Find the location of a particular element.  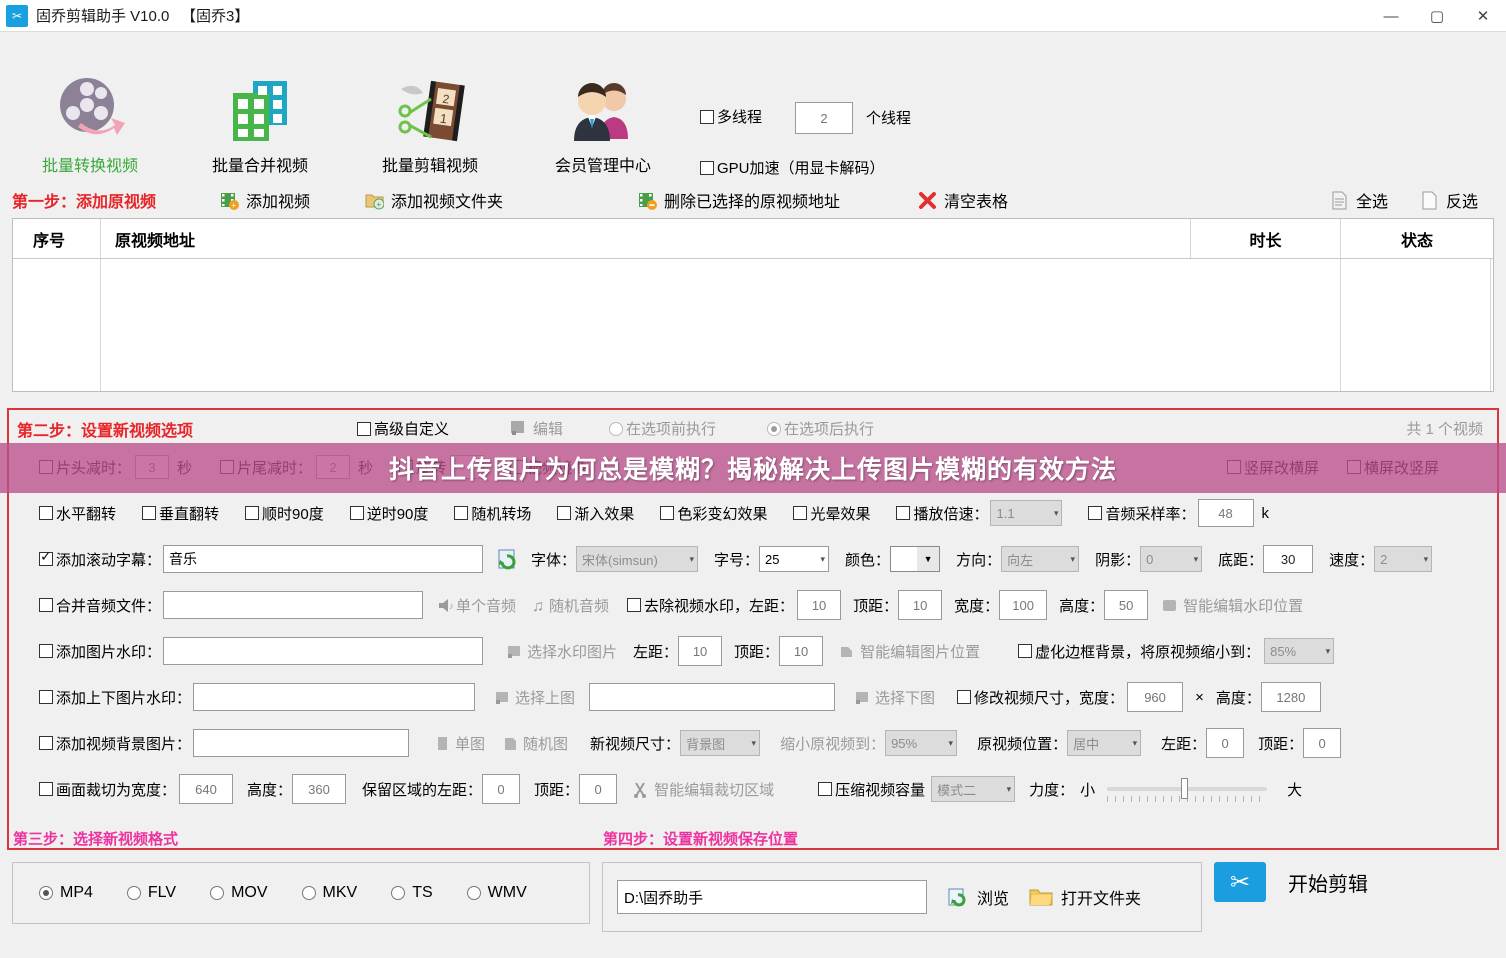

crop-checkbox: 画面裁切为宽度： is located at coordinates (107, 789).